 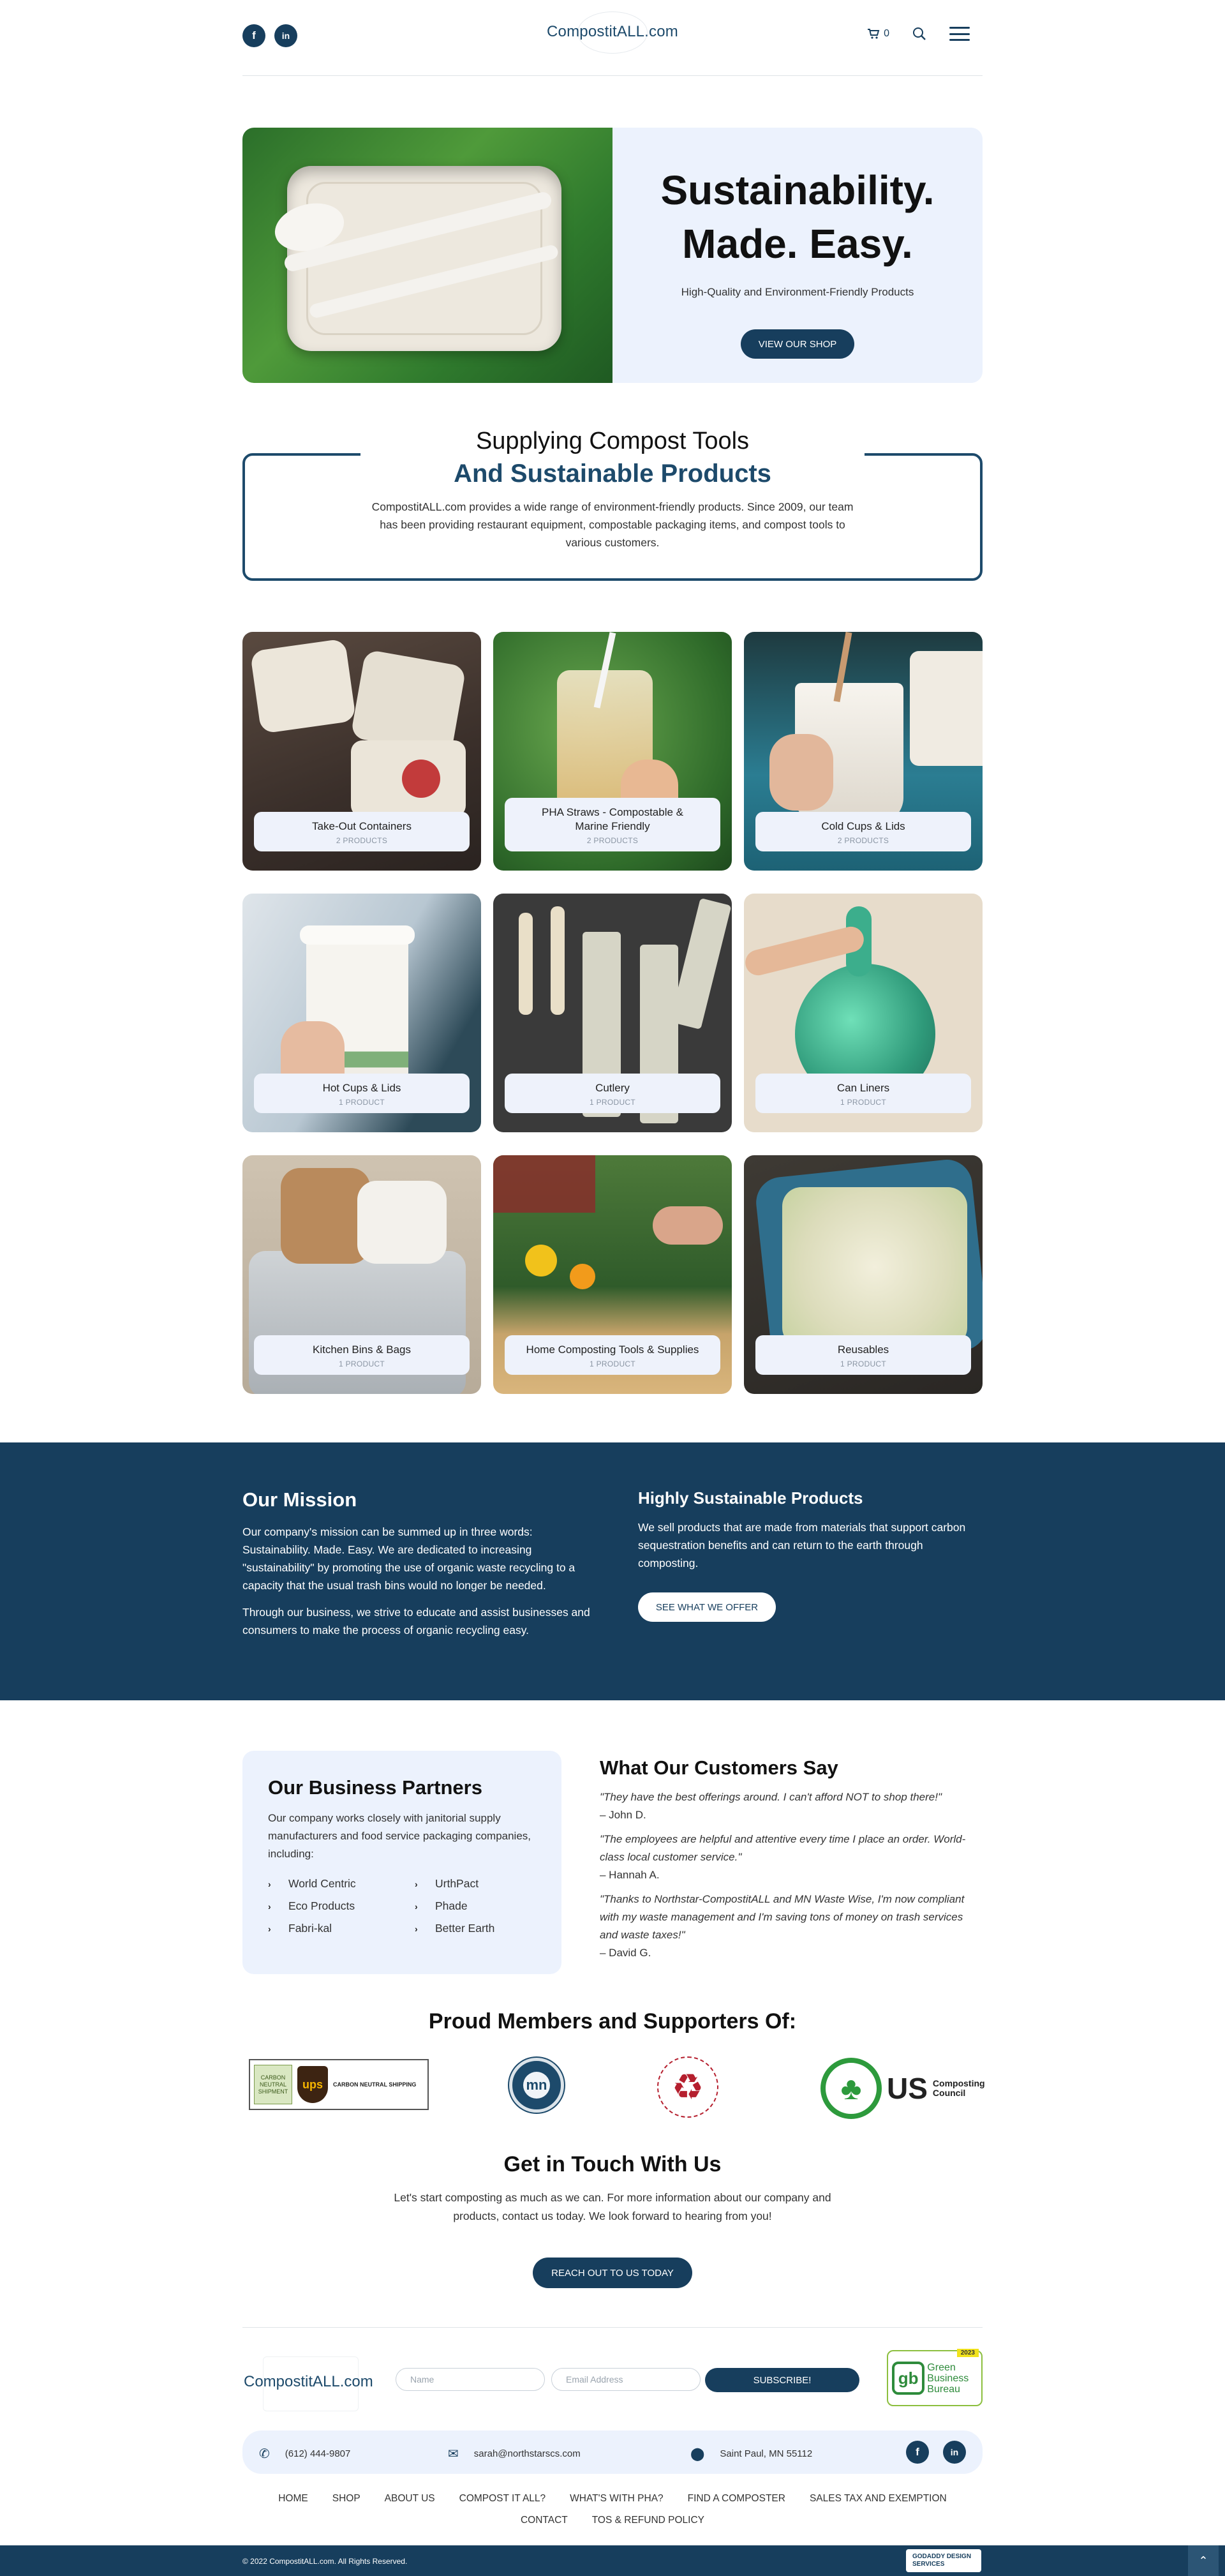 I want to click on menu-icon, so click(x=959, y=34).